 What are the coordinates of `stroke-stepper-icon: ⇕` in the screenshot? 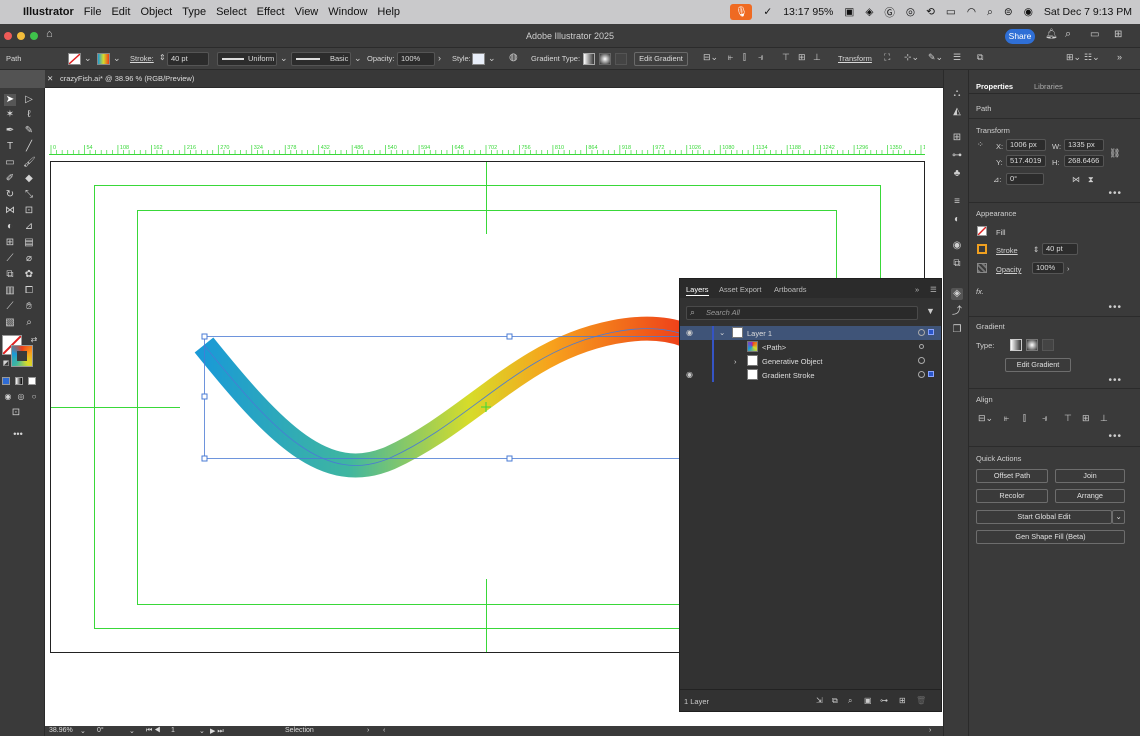 It's located at (162, 57).